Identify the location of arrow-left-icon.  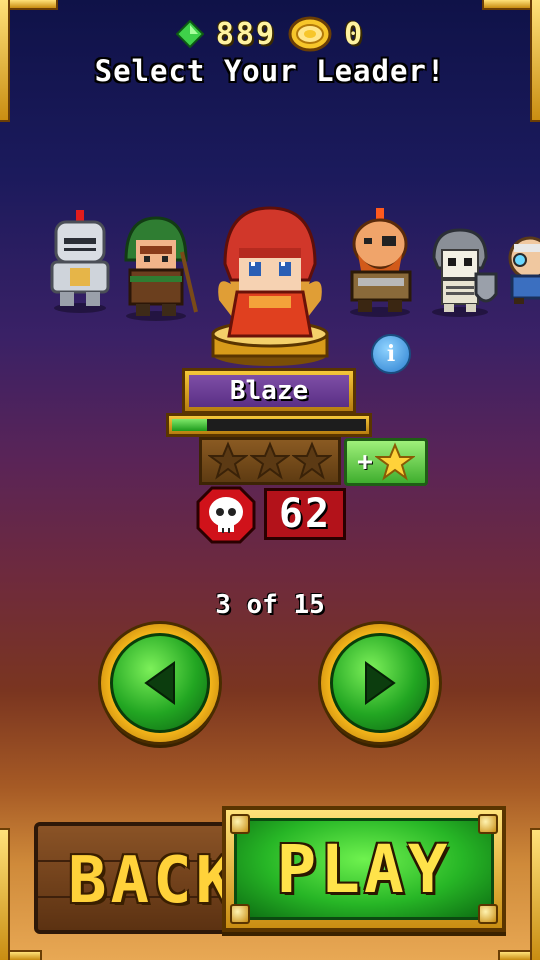
(159, 683).